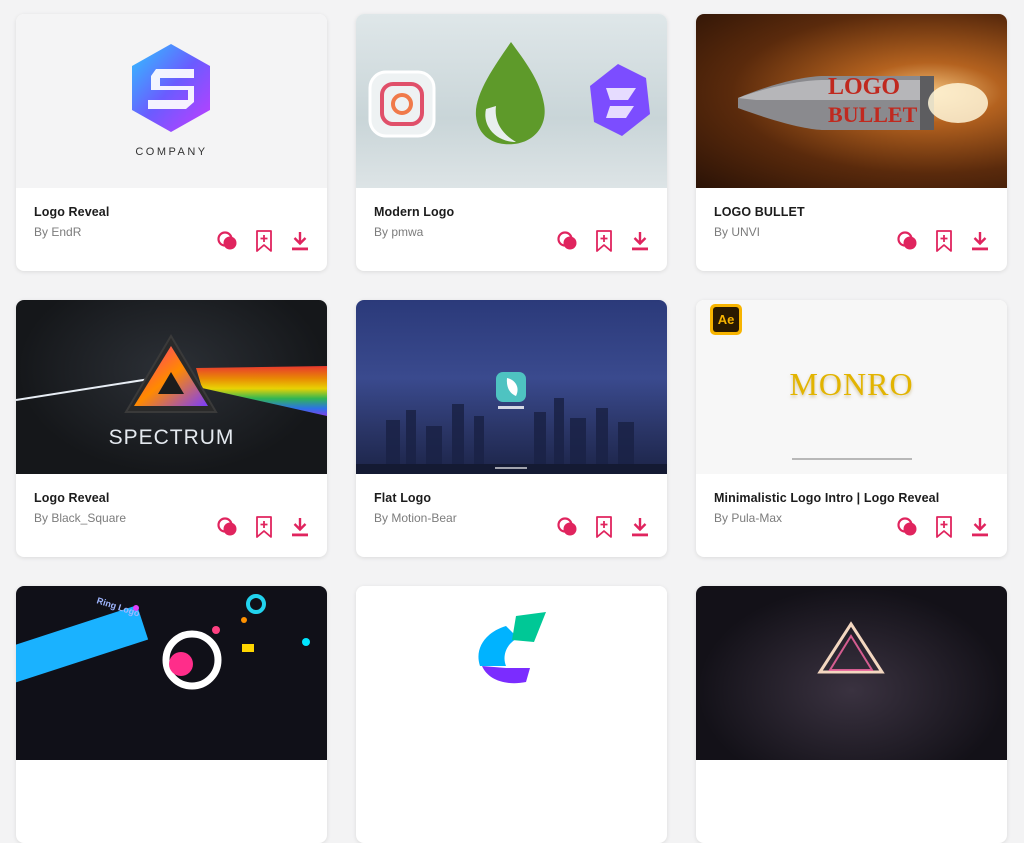  Describe the element at coordinates (748, 518) in the screenshot. I see `card-author: By Pula-Max` at that location.